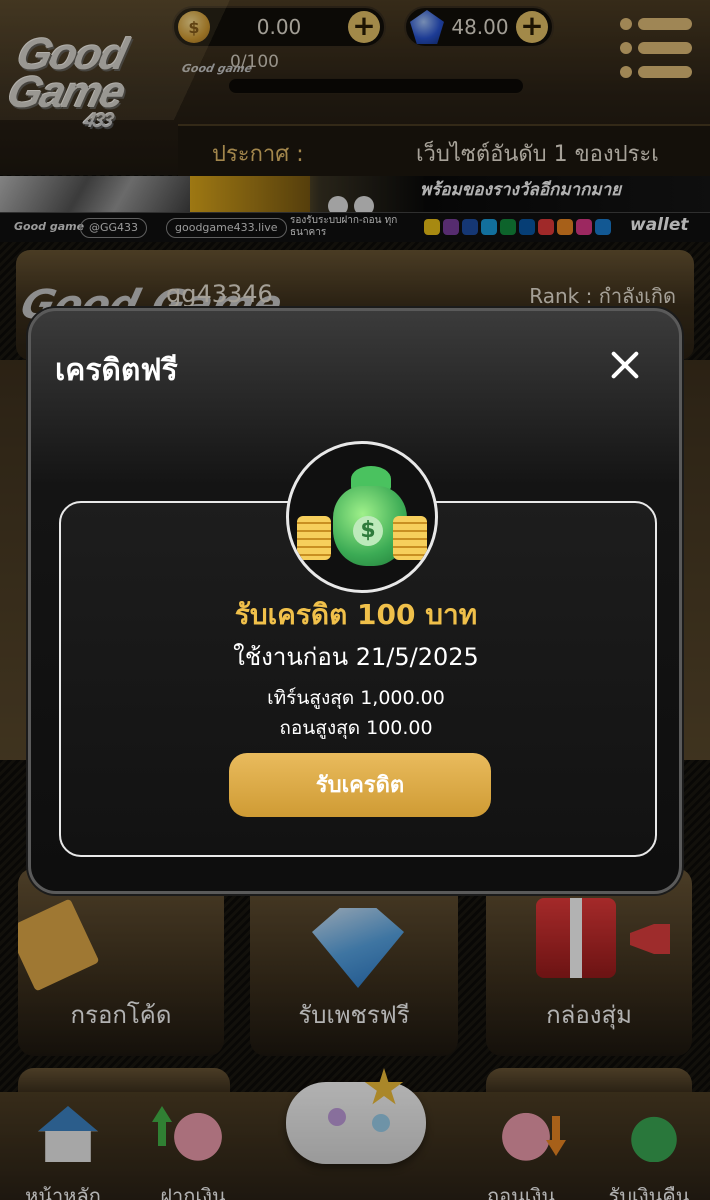 This screenshot has height=1200, width=710. What do you see at coordinates (360, 785) in the screenshot?
I see `claim-credit-button: รับเครดิต` at bounding box center [360, 785].